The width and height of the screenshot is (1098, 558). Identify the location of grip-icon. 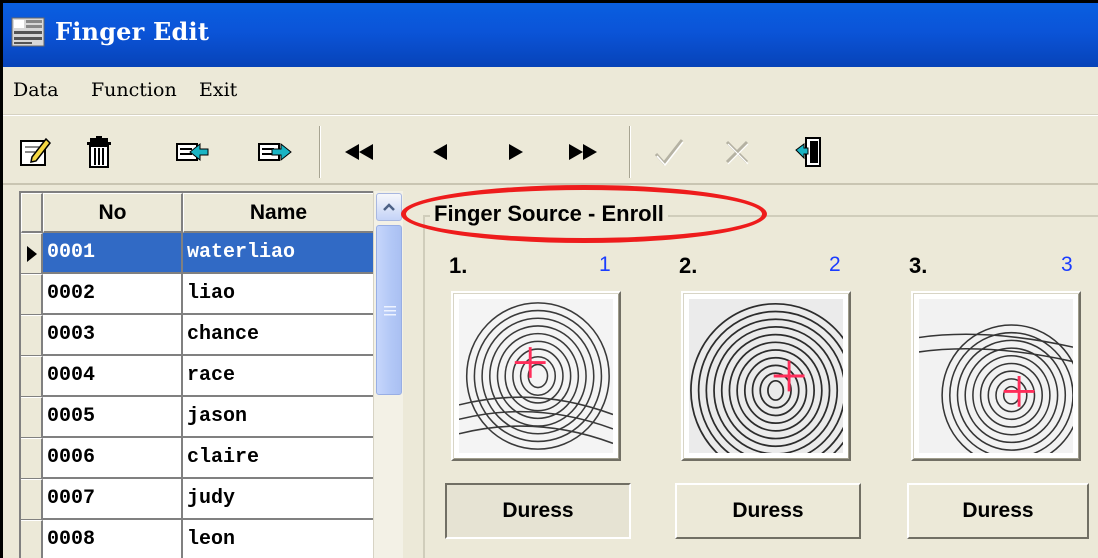
(390, 311).